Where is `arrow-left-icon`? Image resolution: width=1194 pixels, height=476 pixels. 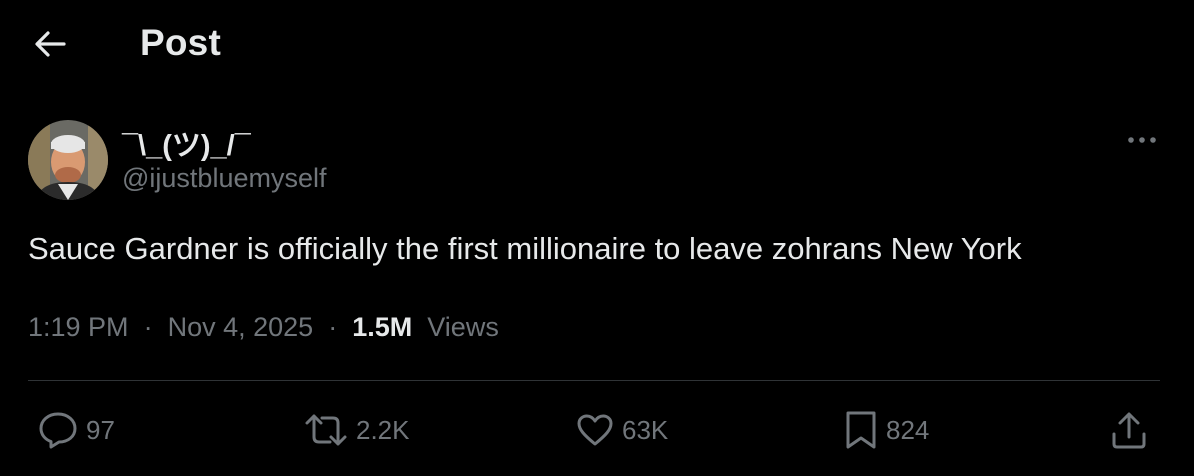 arrow-left-icon is located at coordinates (50, 44).